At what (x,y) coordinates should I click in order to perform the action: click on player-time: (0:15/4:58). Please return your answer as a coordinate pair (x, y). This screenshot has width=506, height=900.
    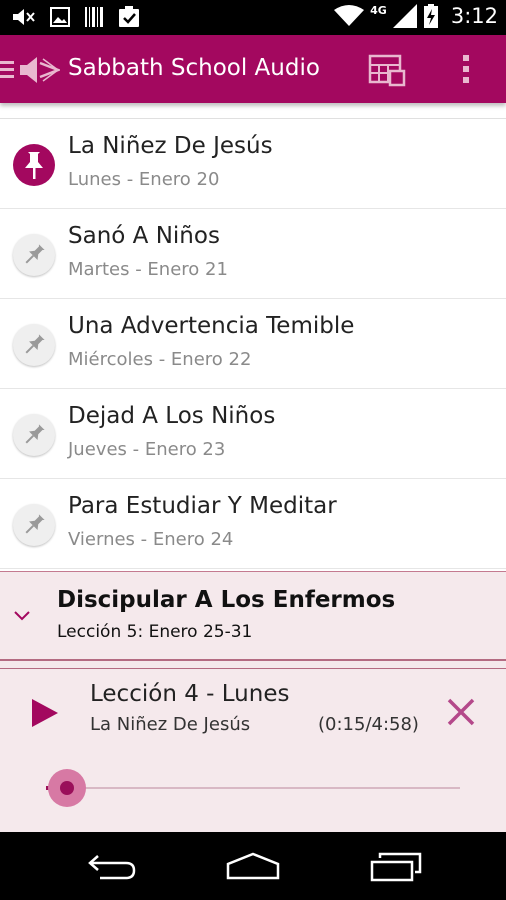
    Looking at the image, I should click on (368, 724).